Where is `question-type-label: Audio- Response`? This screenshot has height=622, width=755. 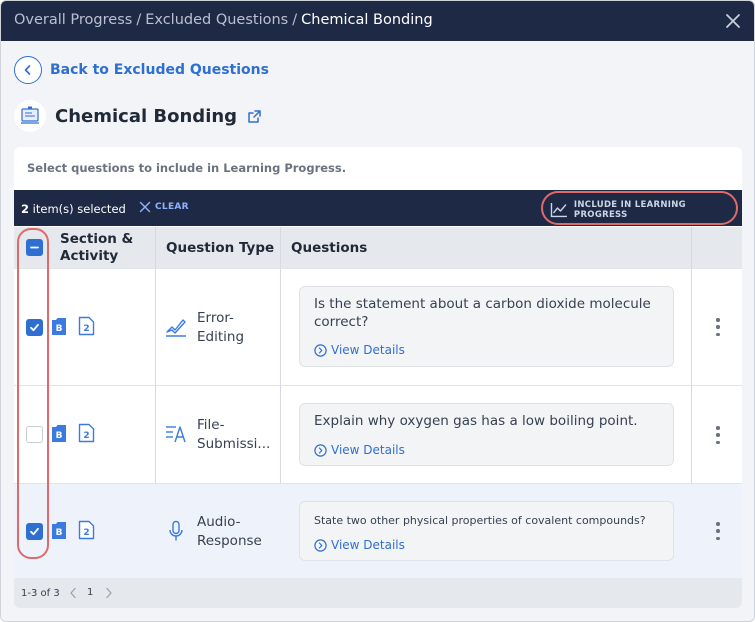
question-type-label: Audio- Response is located at coordinates (237, 532).